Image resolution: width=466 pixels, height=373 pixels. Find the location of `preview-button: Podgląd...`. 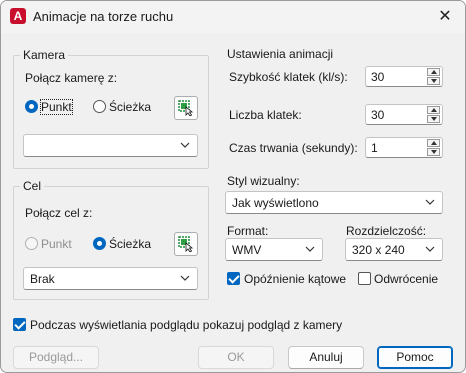

preview-button: Podgląd... is located at coordinates (56, 357).